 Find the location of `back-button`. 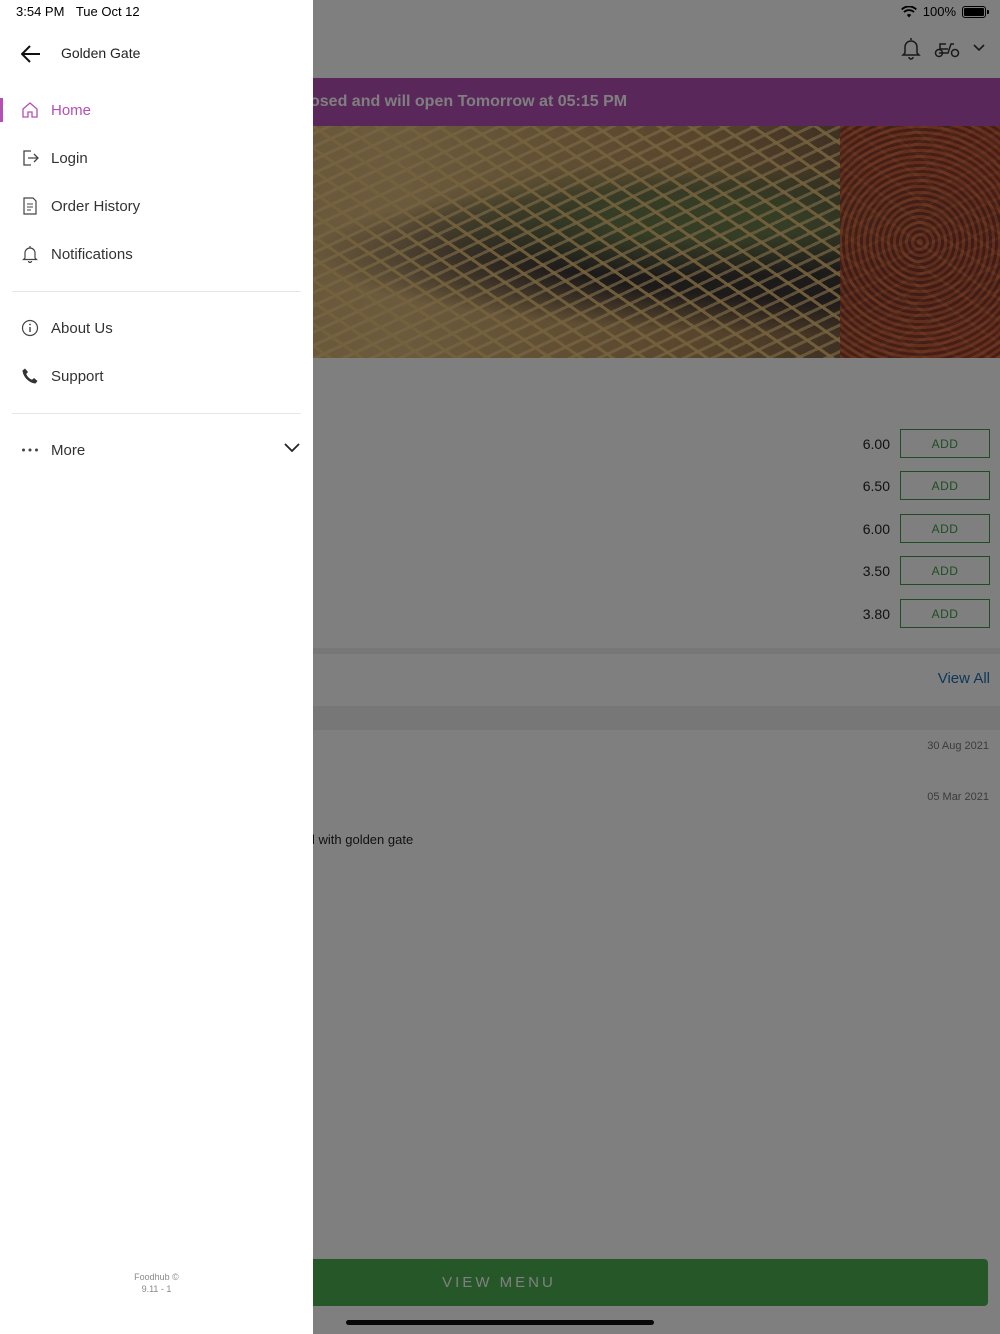

back-button is located at coordinates (31, 54).